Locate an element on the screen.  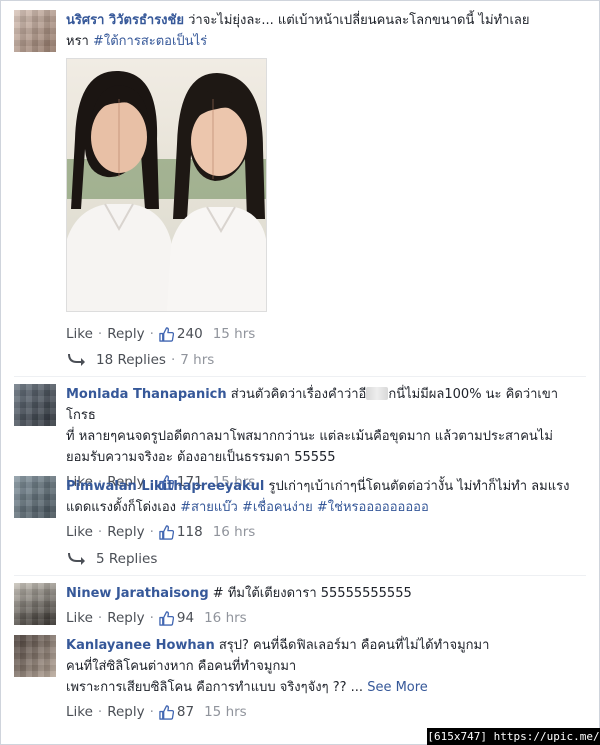
upic-watermark: [615x747] https://upic.me/ is located at coordinates (513, 736).